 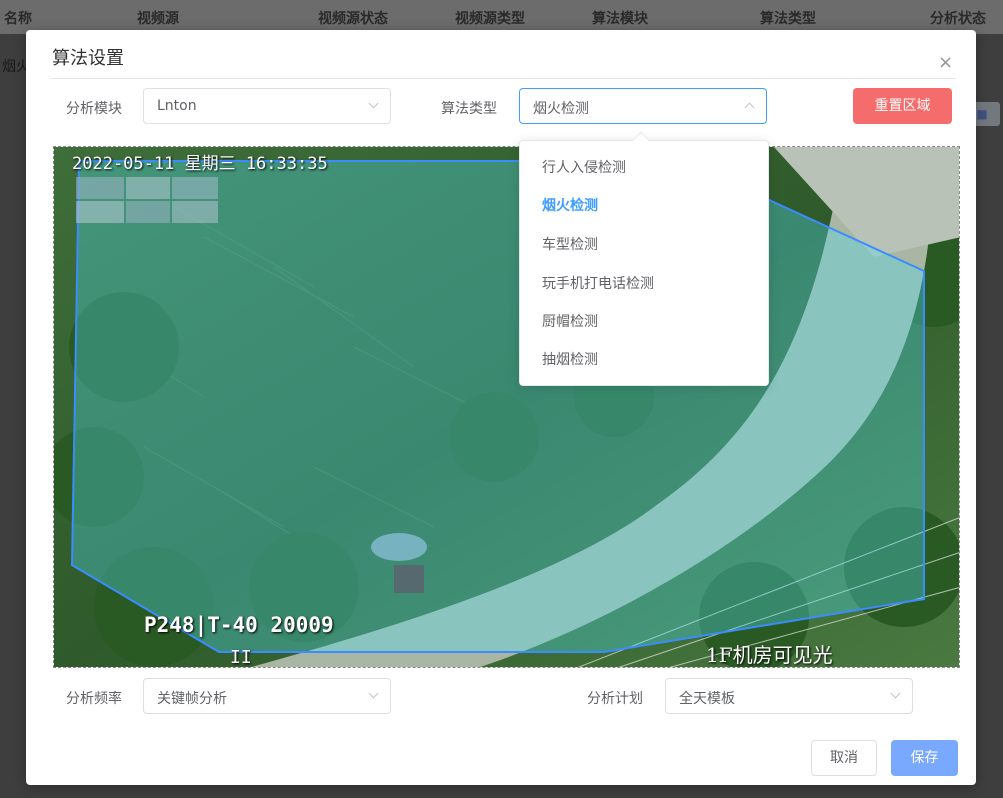 I want to click on module-label: 分析模块, so click(x=94, y=109).